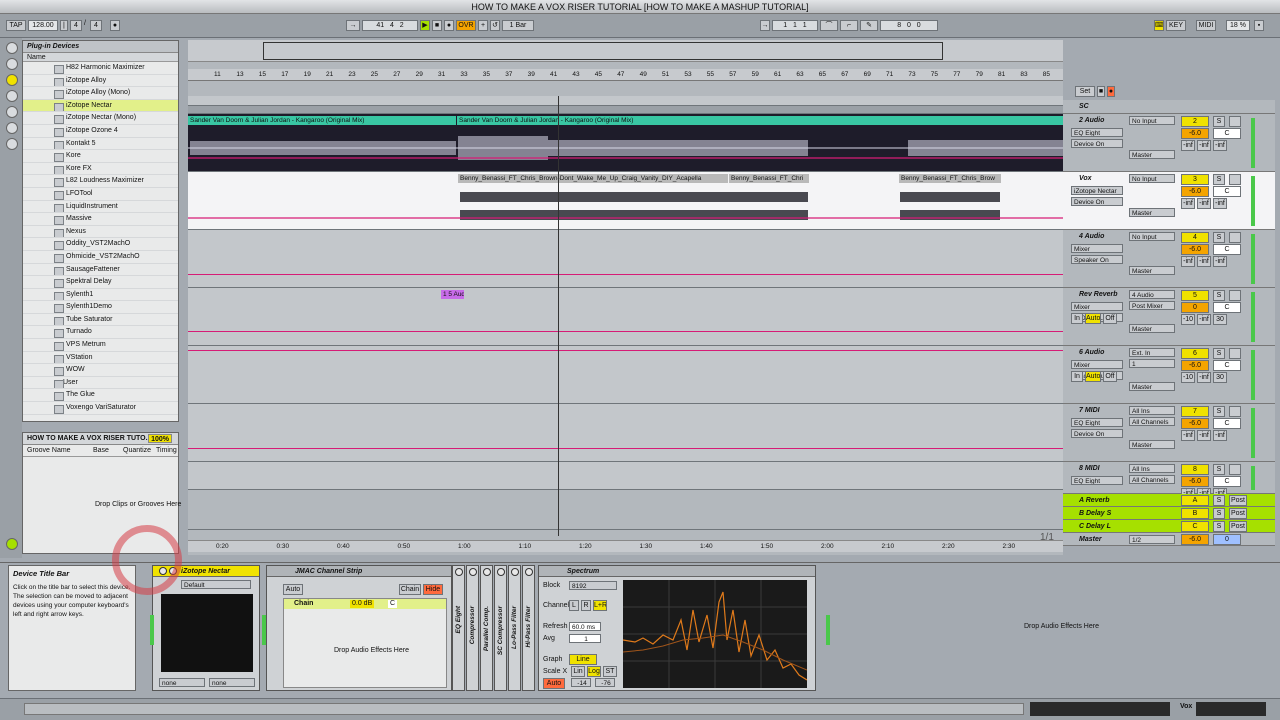  I want to click on master-volume: -6.0, so click(1195, 539).